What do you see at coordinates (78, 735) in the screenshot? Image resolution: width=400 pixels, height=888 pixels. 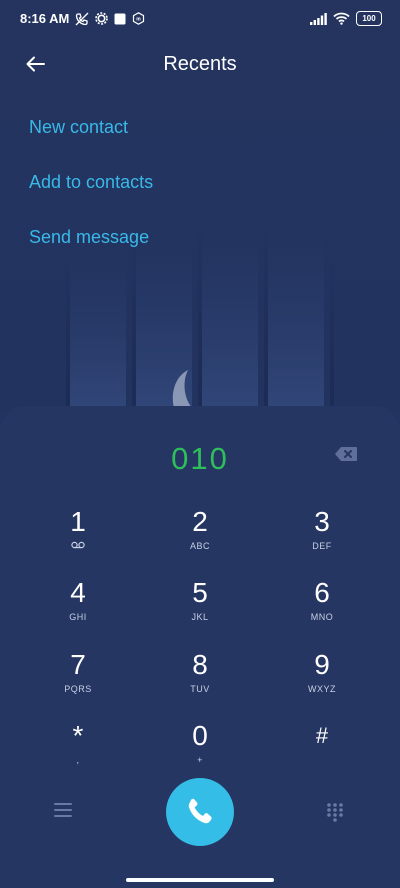 I see `key-digit: *` at bounding box center [78, 735].